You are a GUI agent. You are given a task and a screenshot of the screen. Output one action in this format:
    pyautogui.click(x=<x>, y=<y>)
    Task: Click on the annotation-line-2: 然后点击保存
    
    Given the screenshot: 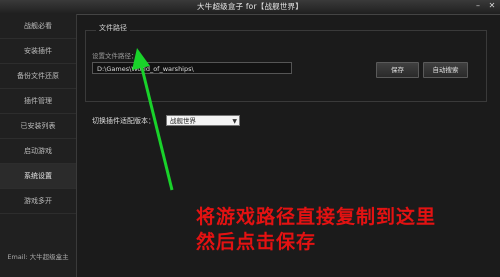 What is the action you would take?
    pyautogui.click(x=256, y=242)
    